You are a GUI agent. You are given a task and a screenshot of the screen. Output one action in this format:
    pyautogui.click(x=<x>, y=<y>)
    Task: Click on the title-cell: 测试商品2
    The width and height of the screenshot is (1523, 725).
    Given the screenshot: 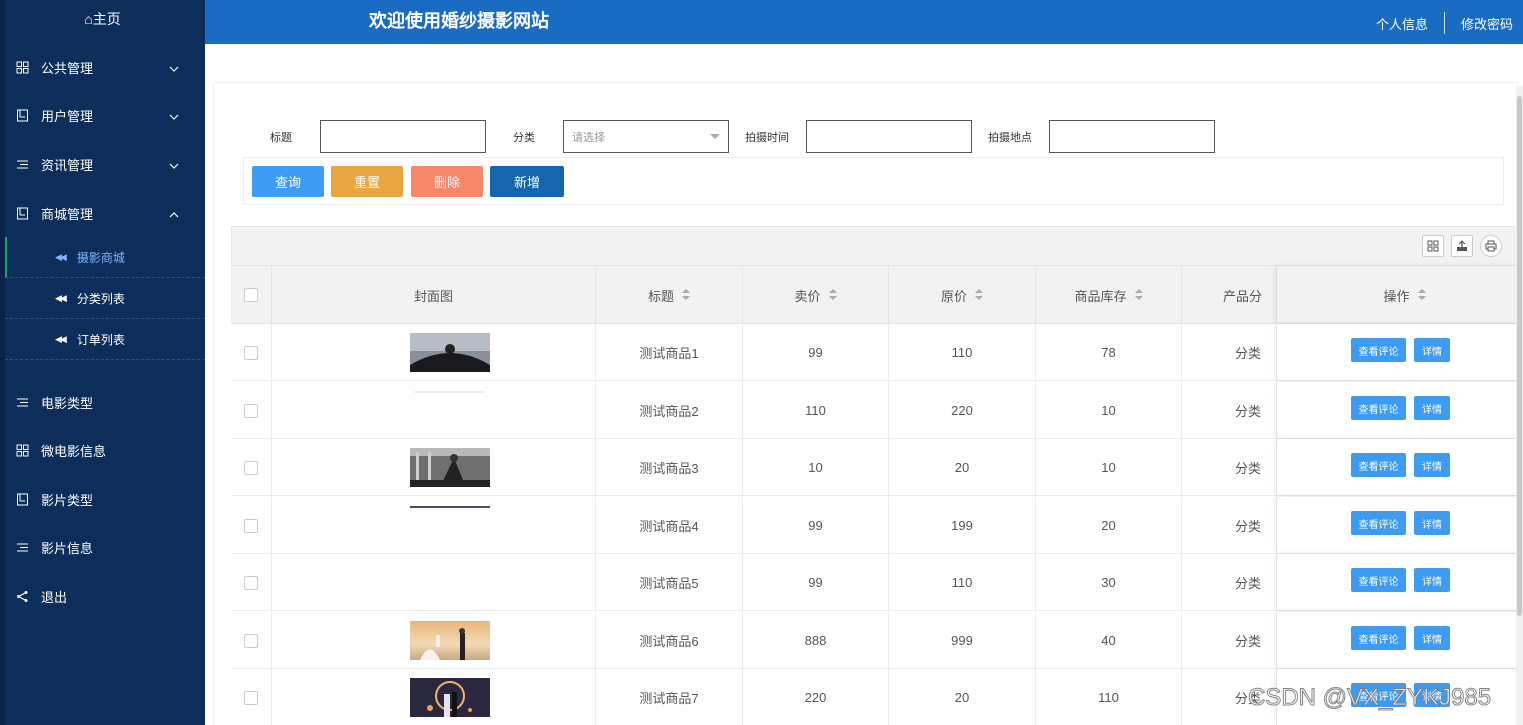 What is the action you would take?
    pyautogui.click(x=669, y=410)
    